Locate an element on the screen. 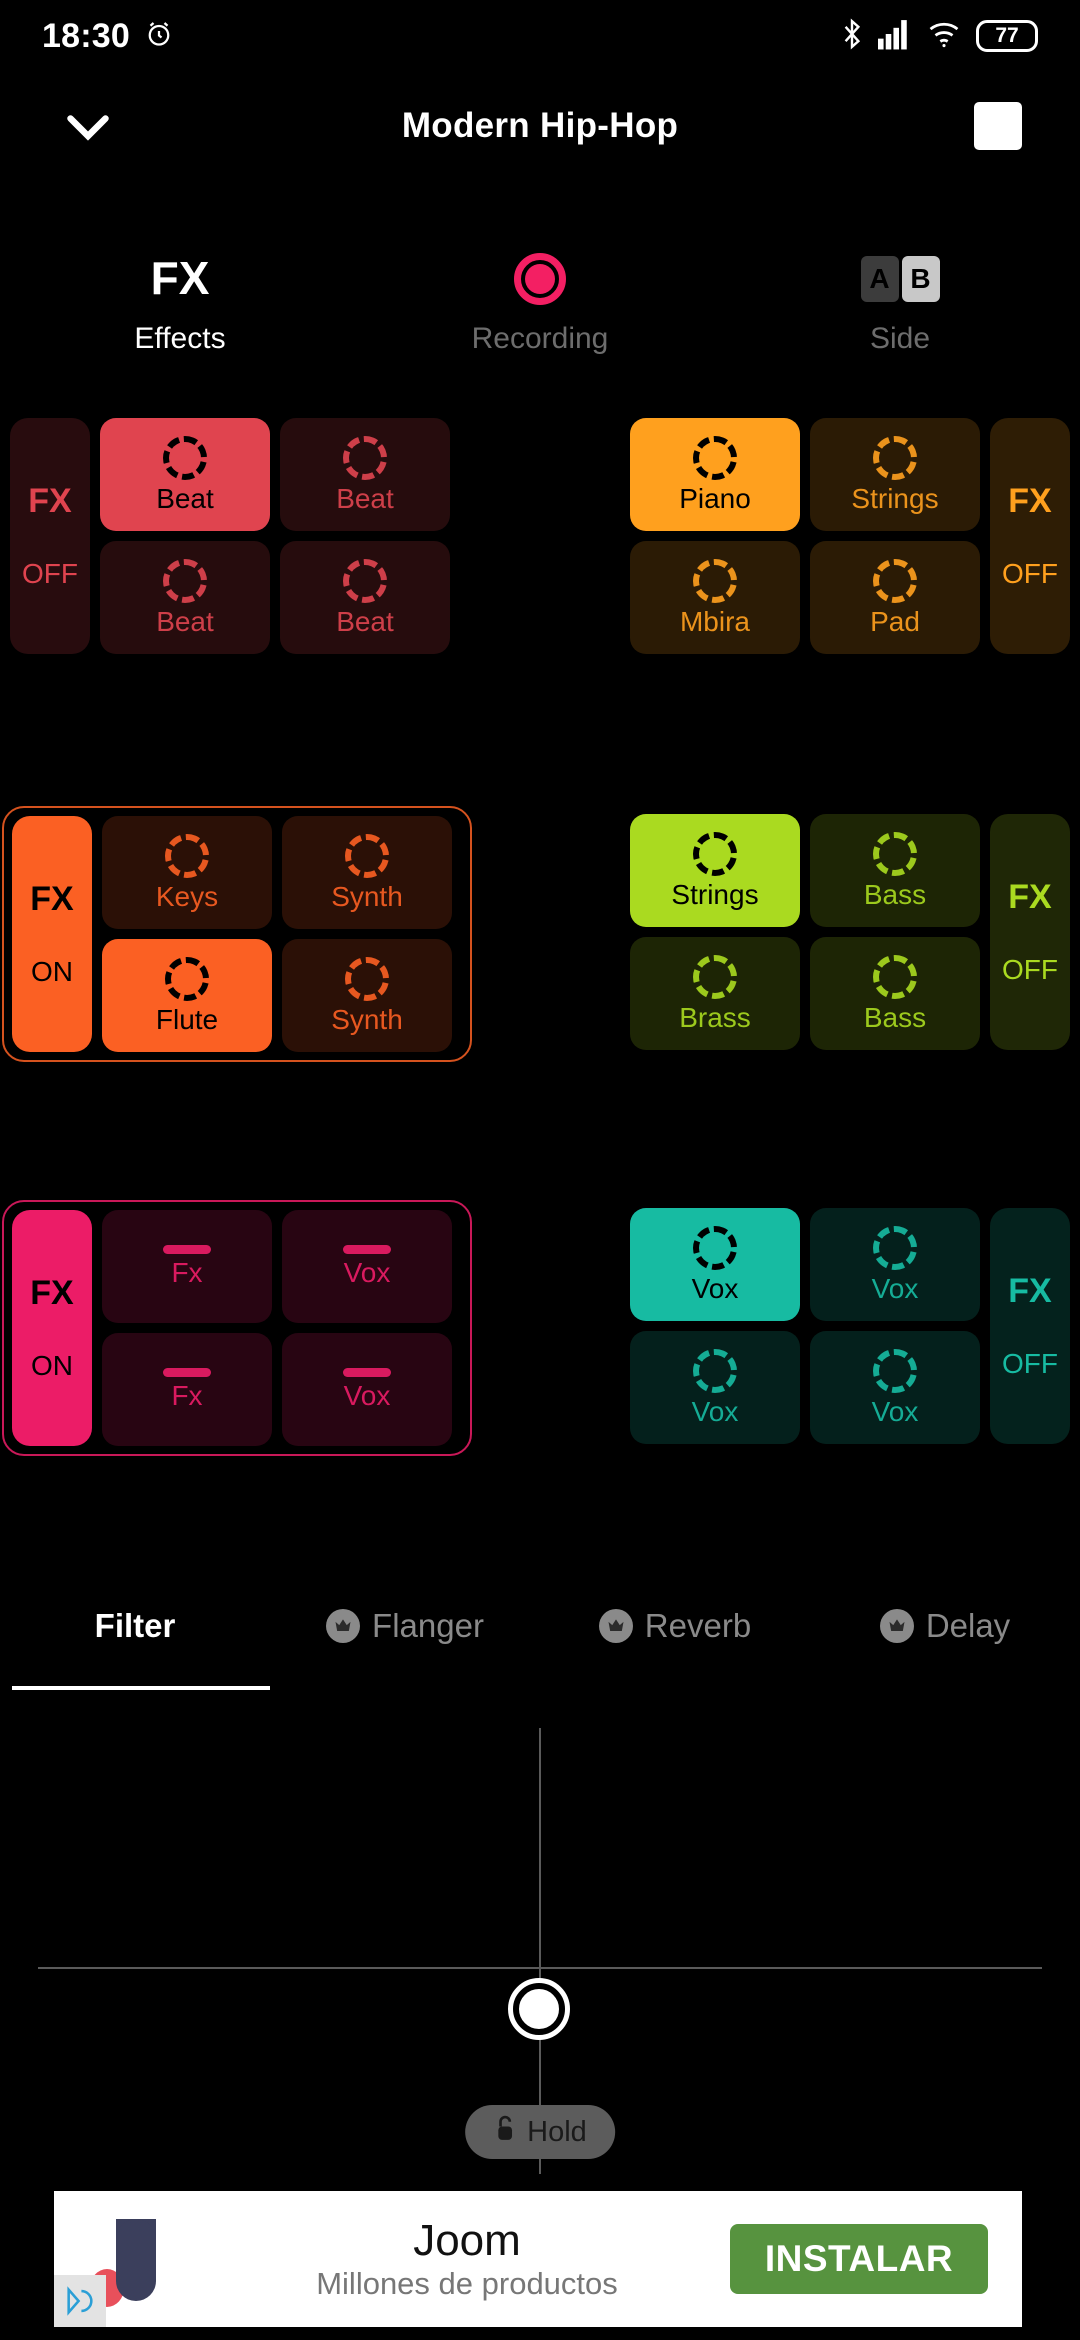  fx-toggle-bass-bank: FX OFF is located at coordinates (1030, 932).